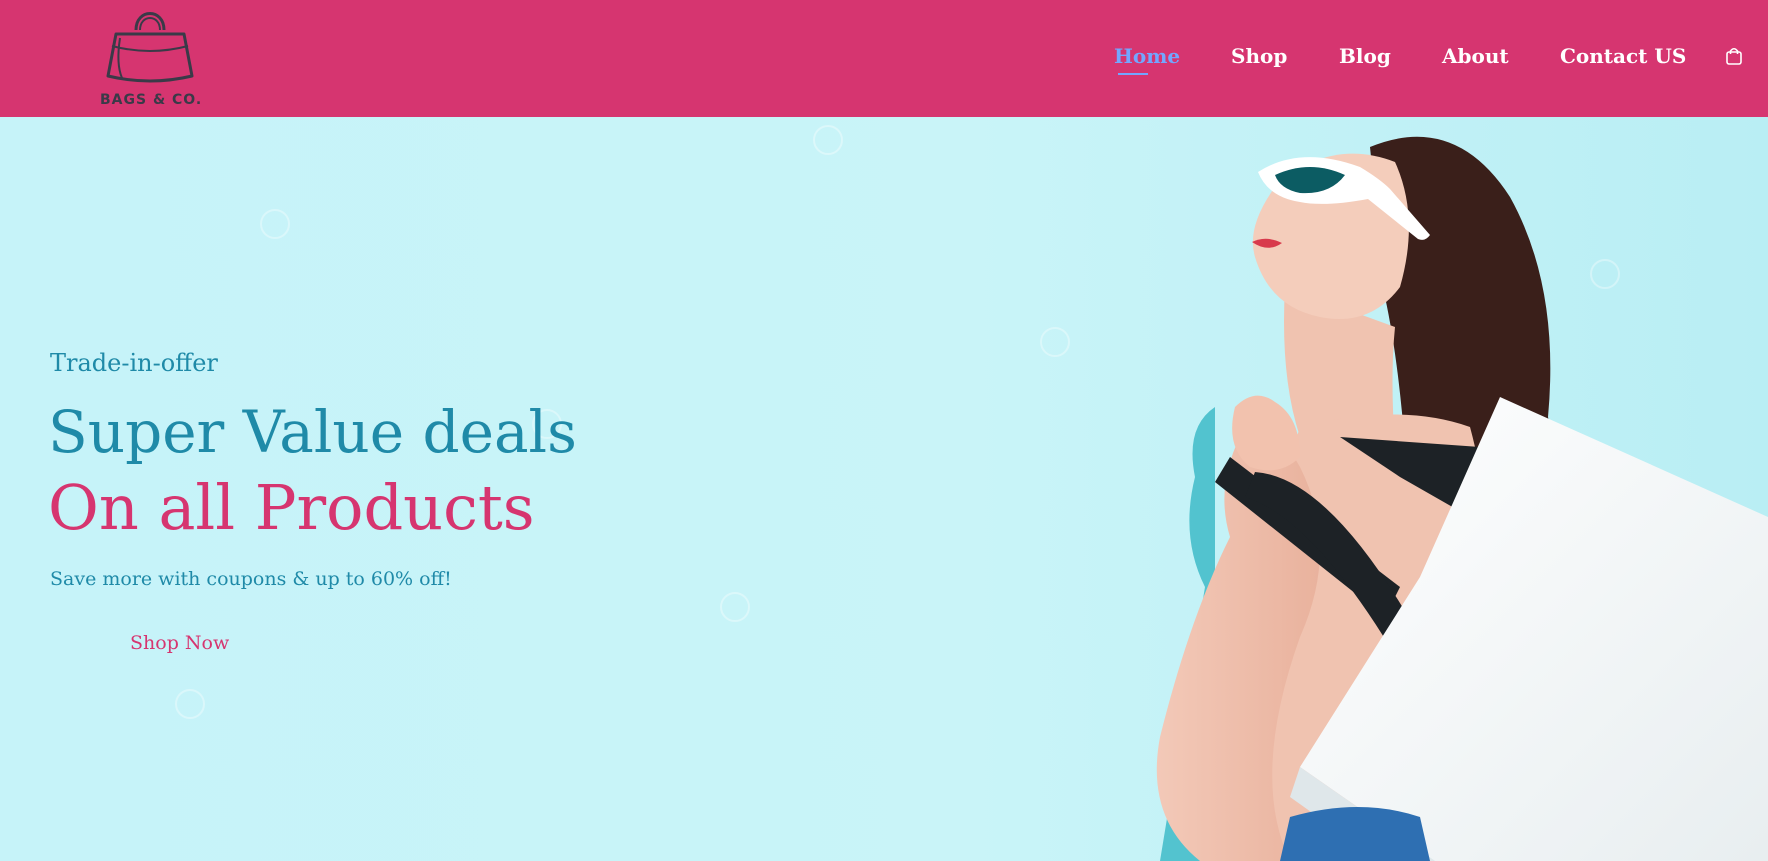 The height and width of the screenshot is (861, 1768). I want to click on cart-button, so click(1734, 56).